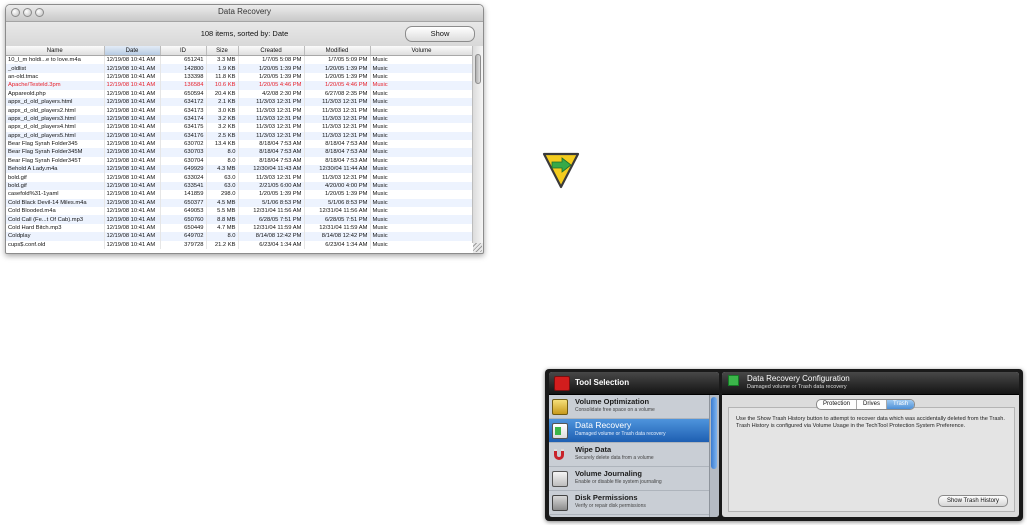 This screenshot has width=1027, height=525. I want to click on column-header-name: Name, so click(55, 51).